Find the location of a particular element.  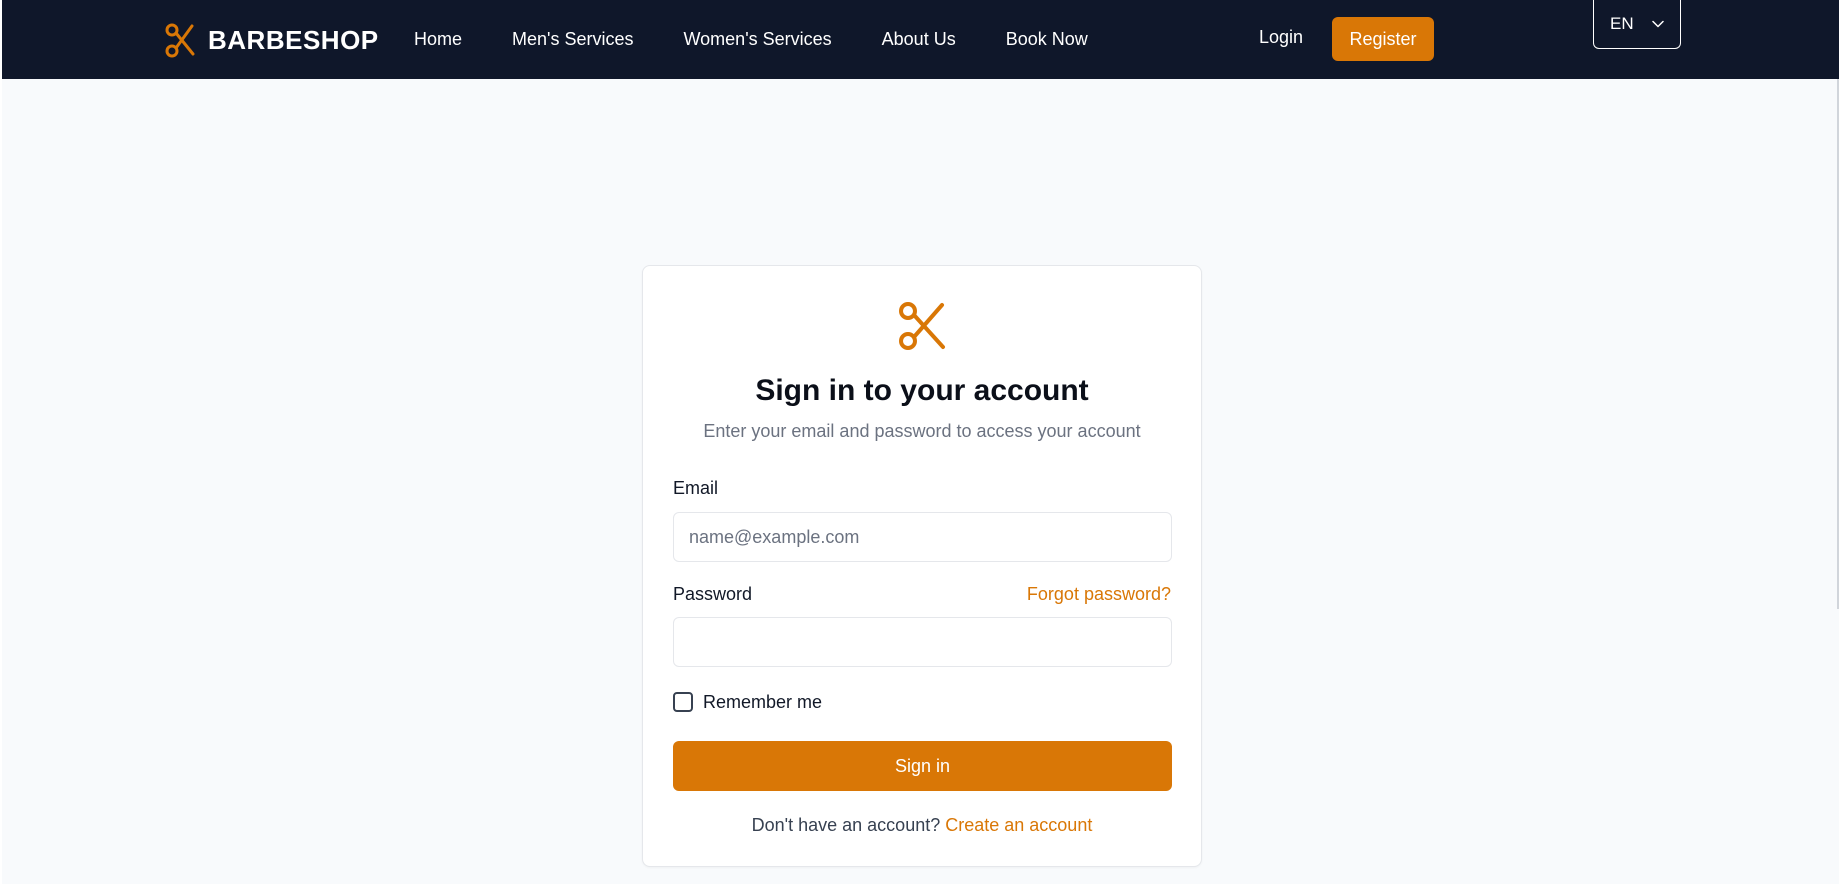

password-field is located at coordinates (922, 642).